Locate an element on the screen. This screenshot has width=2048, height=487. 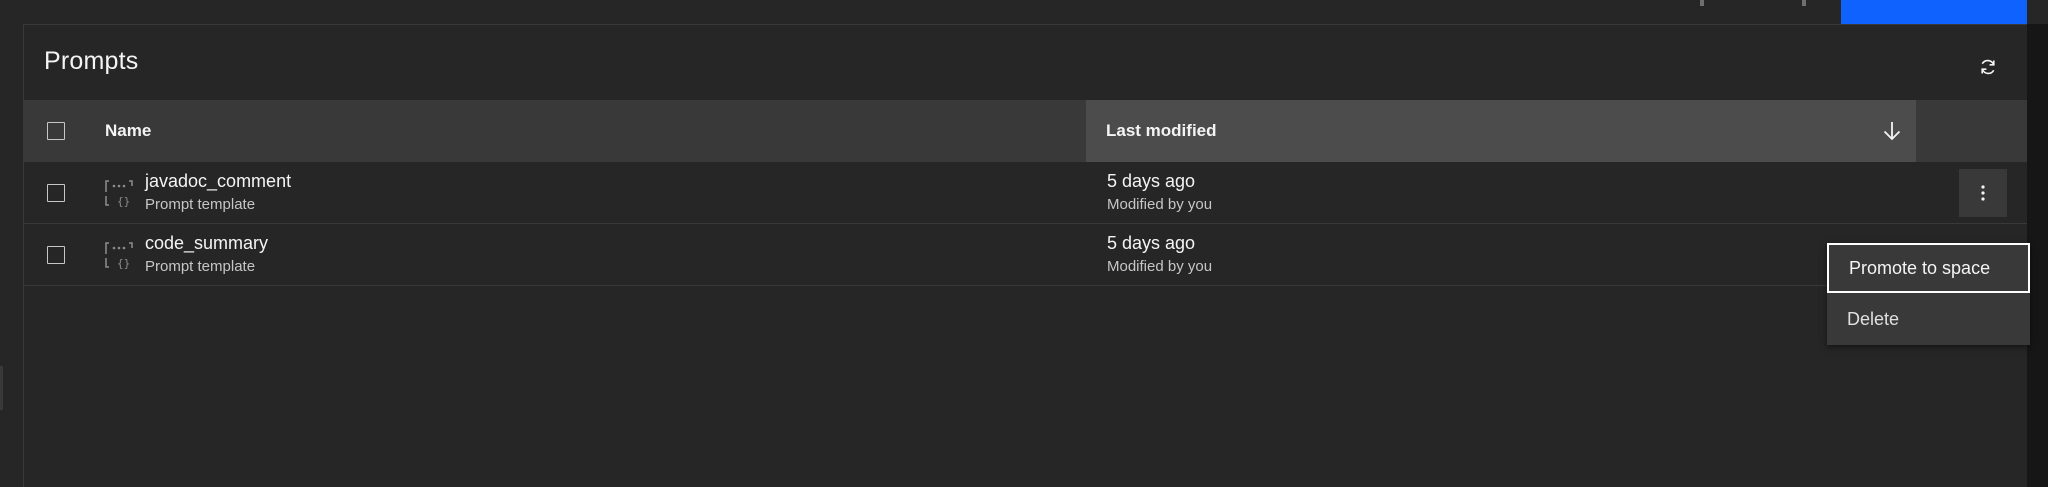
select-all-checkbox is located at coordinates (56, 131).